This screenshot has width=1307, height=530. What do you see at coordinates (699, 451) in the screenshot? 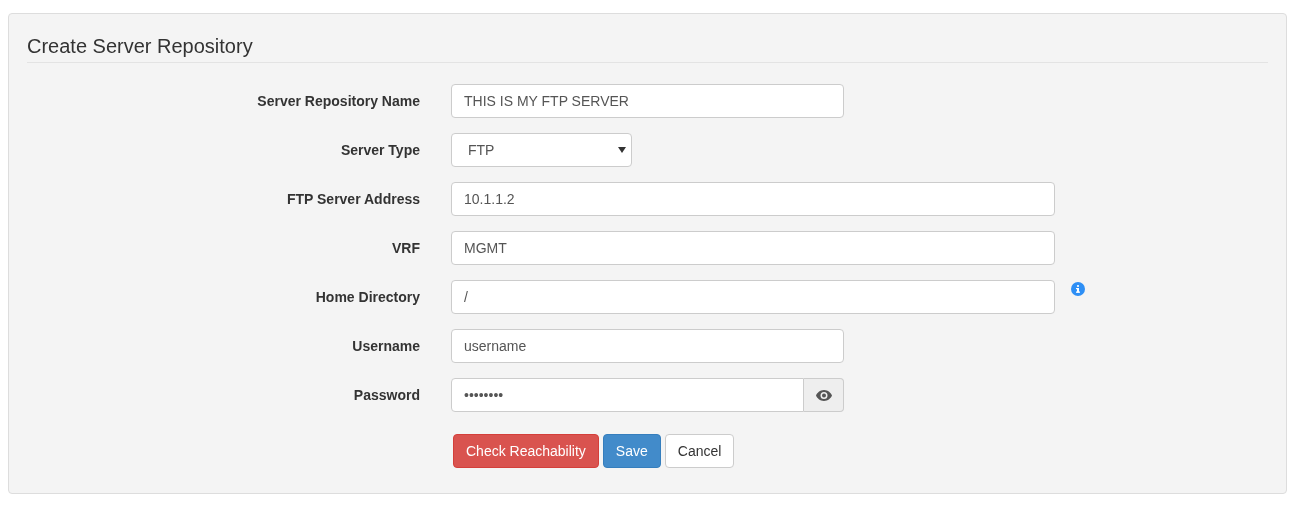
I see `cancel-button: Cancel` at bounding box center [699, 451].